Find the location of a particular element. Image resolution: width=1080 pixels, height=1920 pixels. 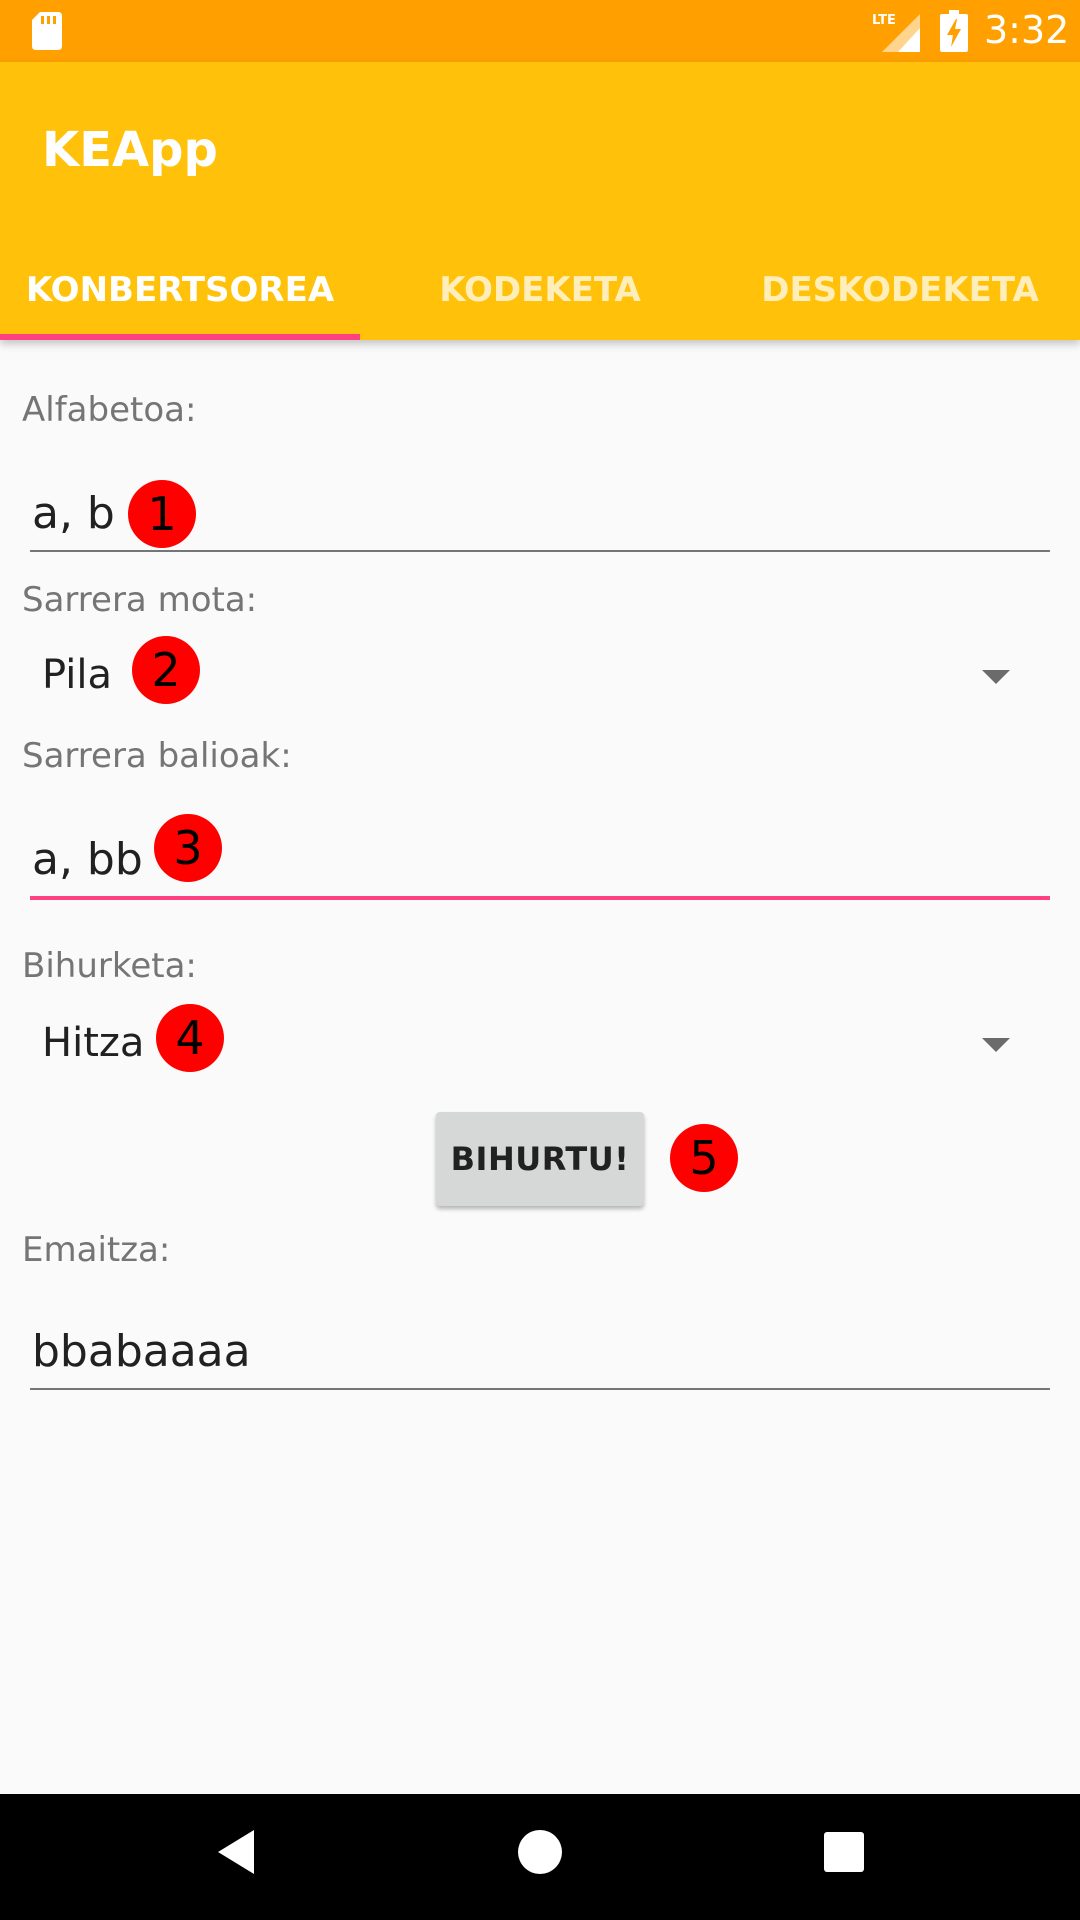

home-icon is located at coordinates (540, 1852).